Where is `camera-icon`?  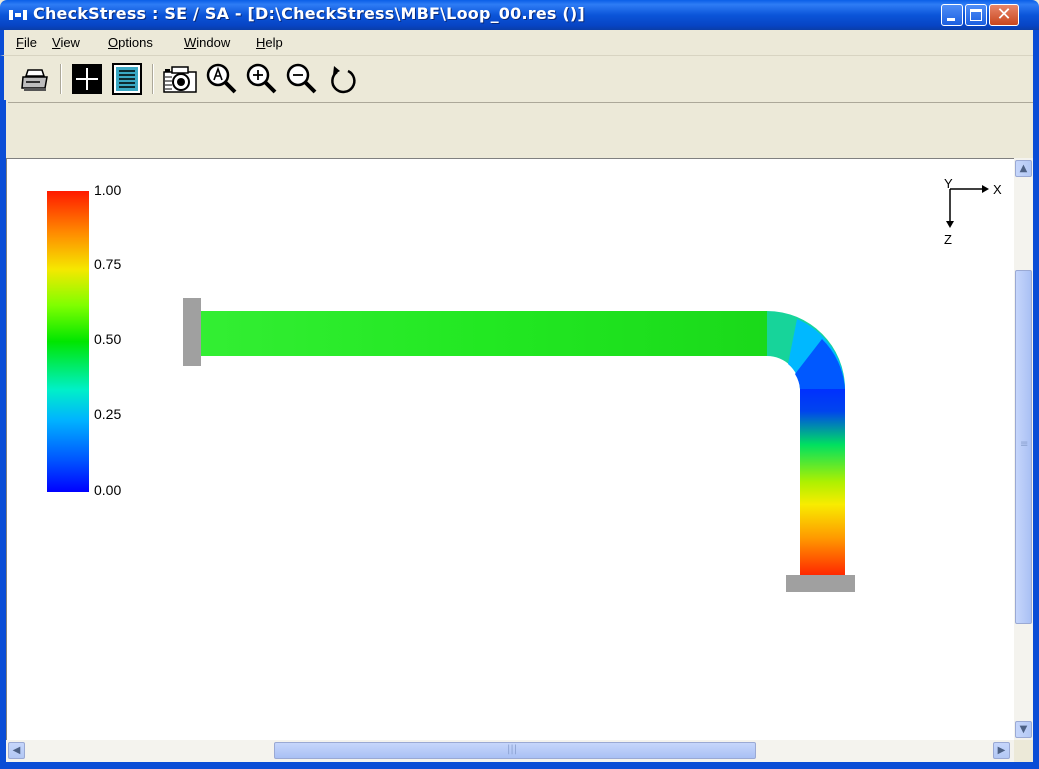 camera-icon is located at coordinates (180, 79).